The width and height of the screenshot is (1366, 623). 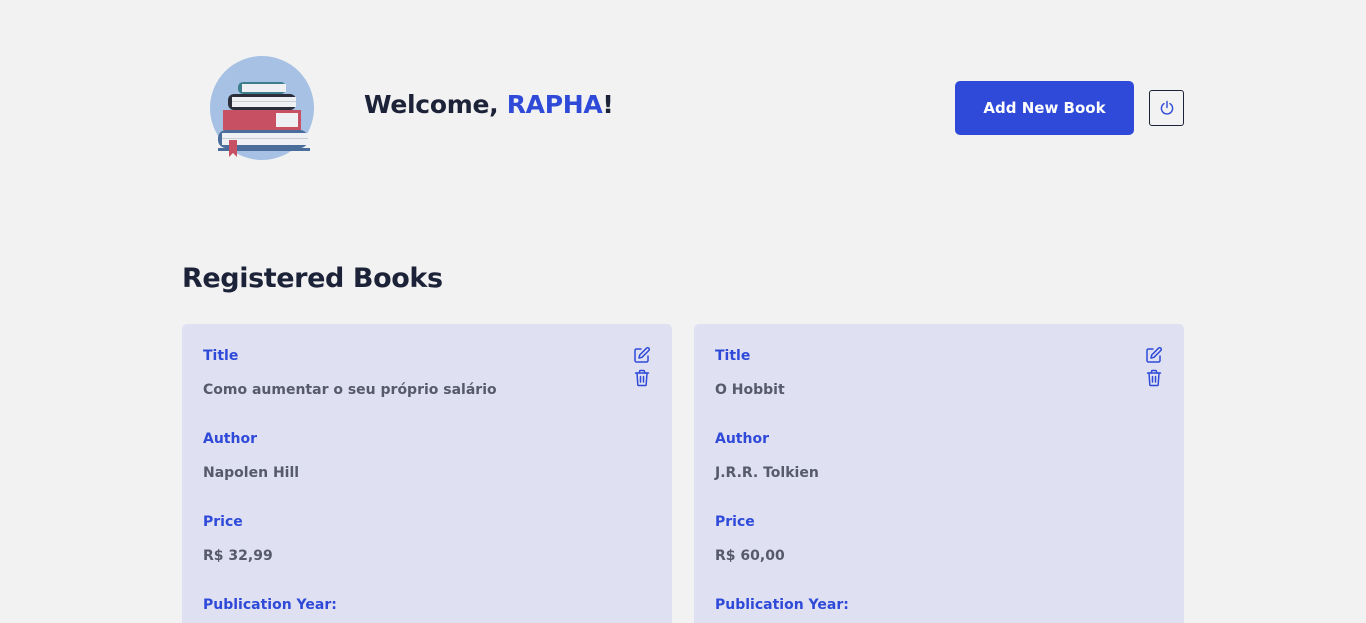 I want to click on book-price: R$ 32,99, so click(x=238, y=556).